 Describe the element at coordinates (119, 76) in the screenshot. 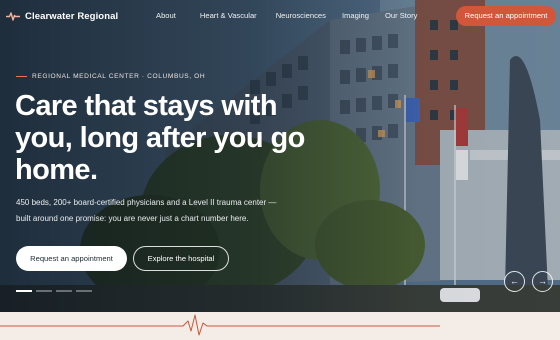

I see `eyebrow-text: REGIONAL MEDICAL CENTER · COLUMBUS, OH` at that location.